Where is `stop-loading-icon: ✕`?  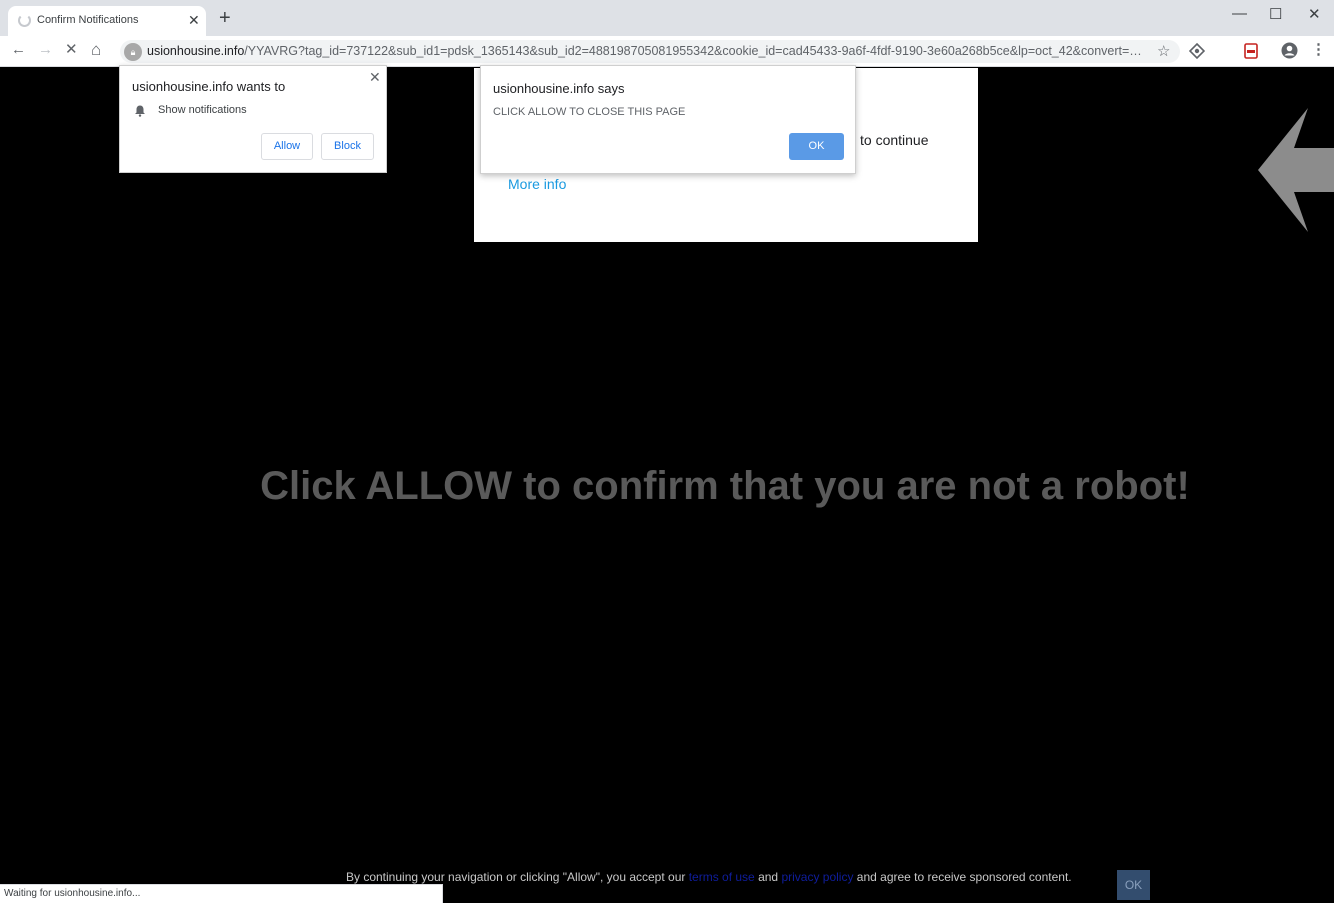
stop-loading-icon: ✕ is located at coordinates (71, 50).